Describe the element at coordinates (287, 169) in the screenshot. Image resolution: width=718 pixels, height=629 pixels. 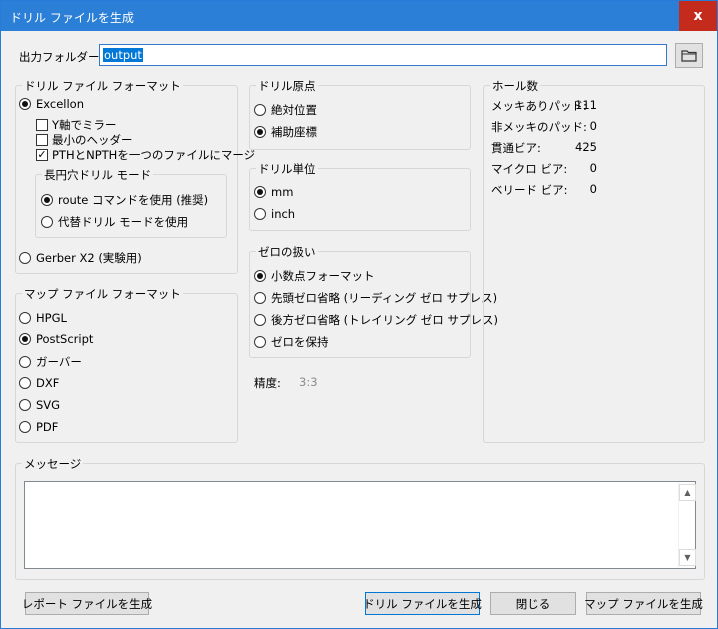
I see `drill-units-title: ドリル単位` at that location.